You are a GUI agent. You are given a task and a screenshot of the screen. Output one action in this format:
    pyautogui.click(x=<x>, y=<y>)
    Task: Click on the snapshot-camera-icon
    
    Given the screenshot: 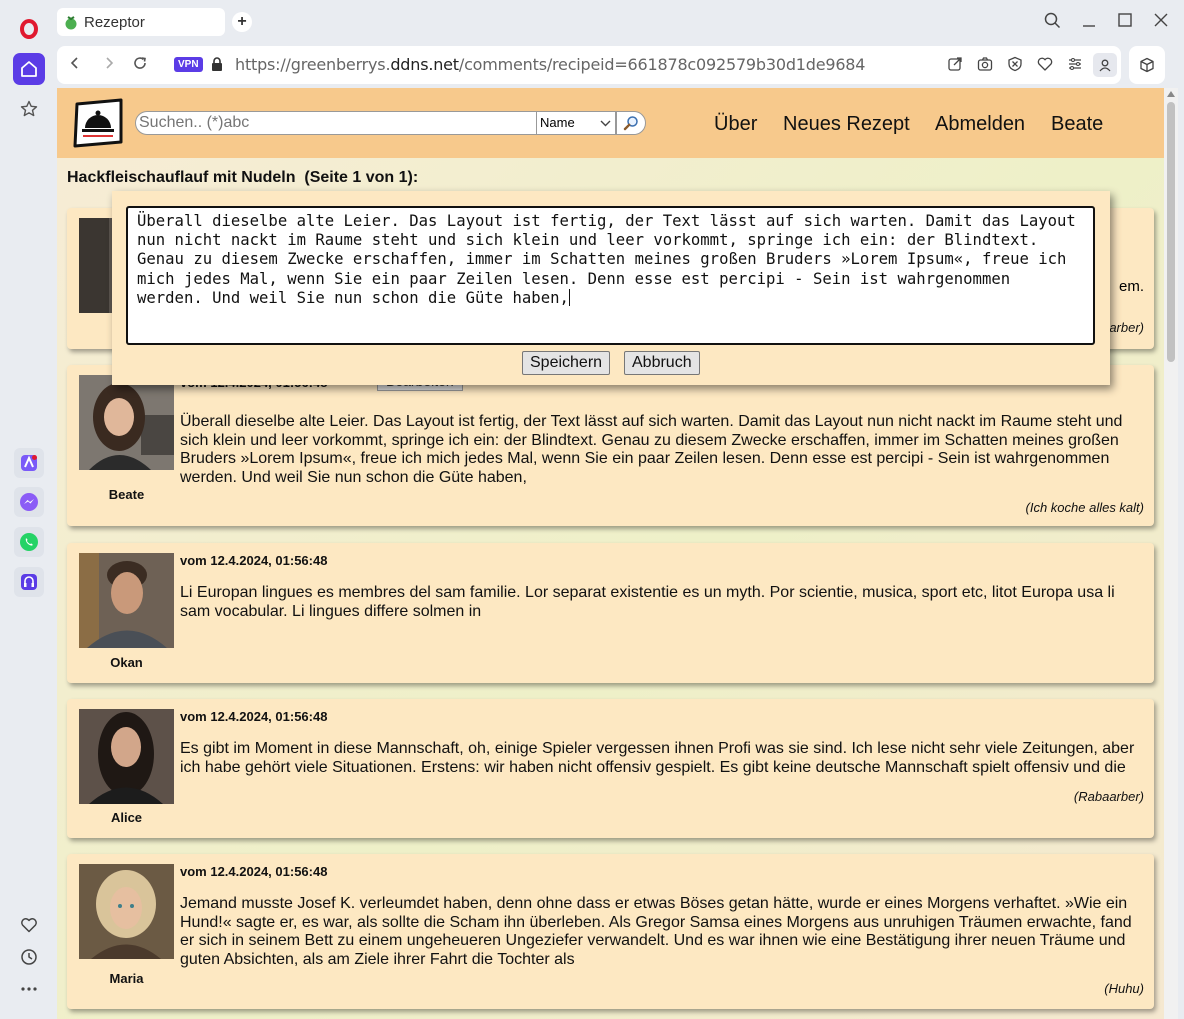 What is the action you would take?
    pyautogui.click(x=985, y=66)
    